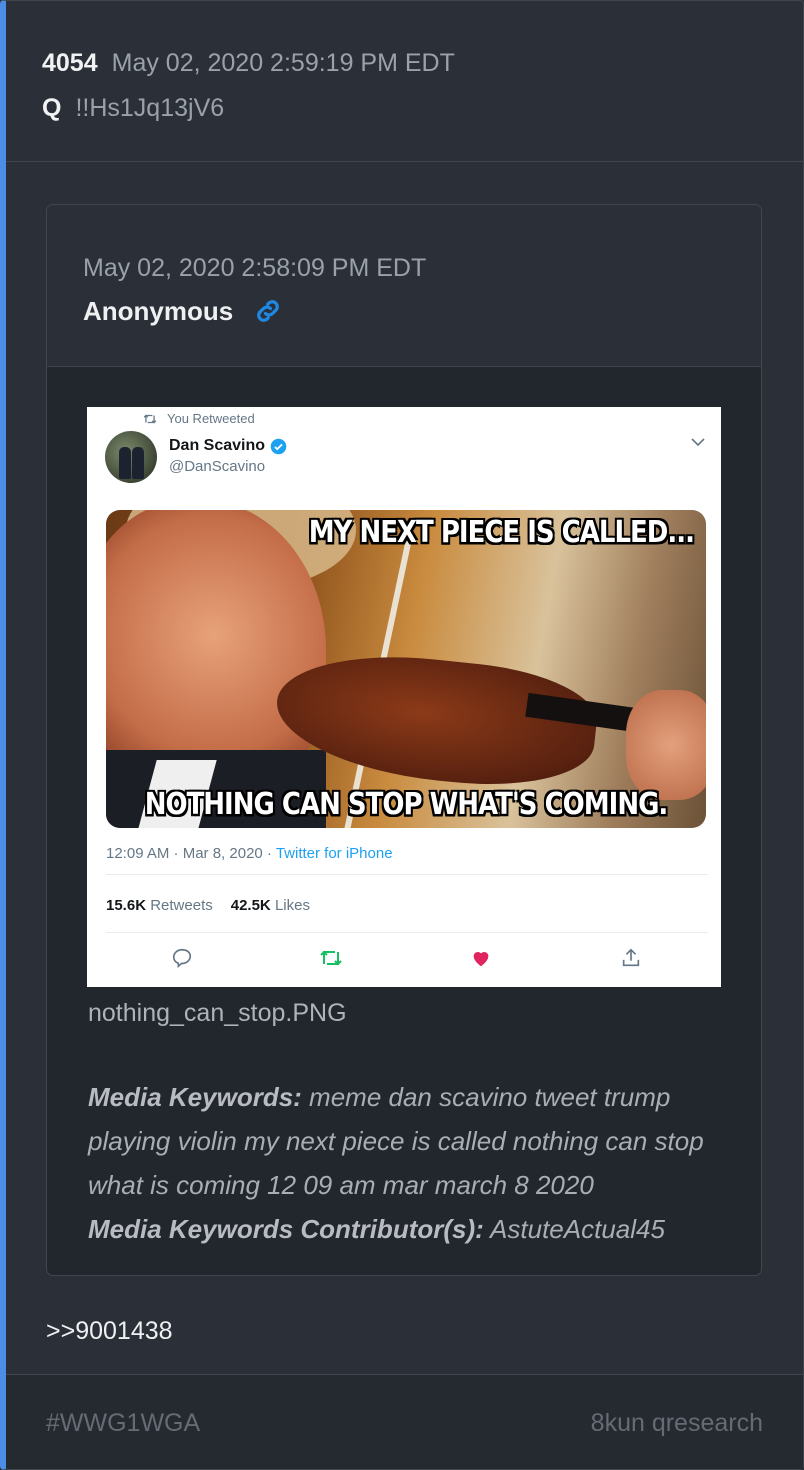 The image size is (804, 1470). Describe the element at coordinates (404, 963) in the screenshot. I see `tweet-actions` at that location.